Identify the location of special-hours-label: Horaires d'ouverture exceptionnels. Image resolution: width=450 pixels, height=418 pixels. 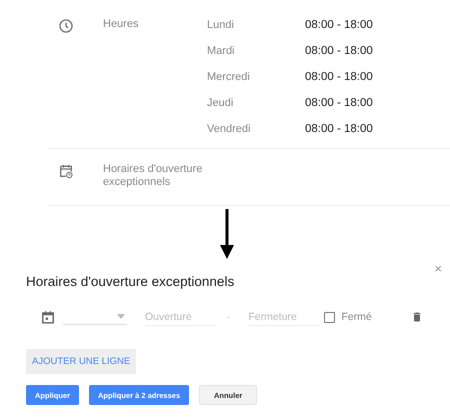
(153, 176).